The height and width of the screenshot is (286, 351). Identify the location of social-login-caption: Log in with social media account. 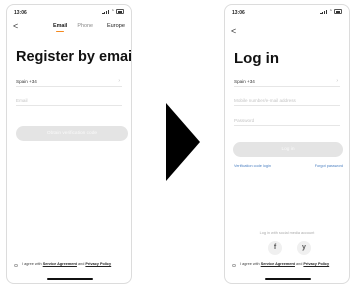
(287, 233).